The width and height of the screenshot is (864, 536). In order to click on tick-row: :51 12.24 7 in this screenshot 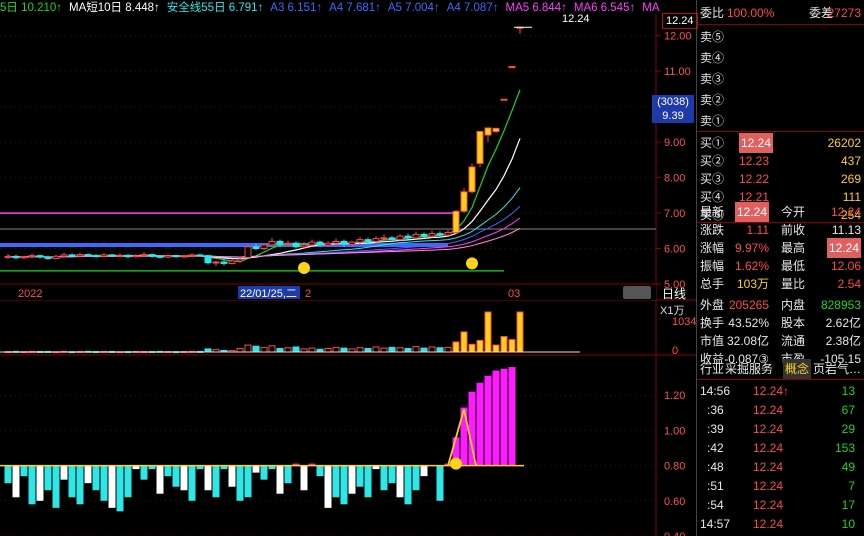, I will do `click(780, 486)`.